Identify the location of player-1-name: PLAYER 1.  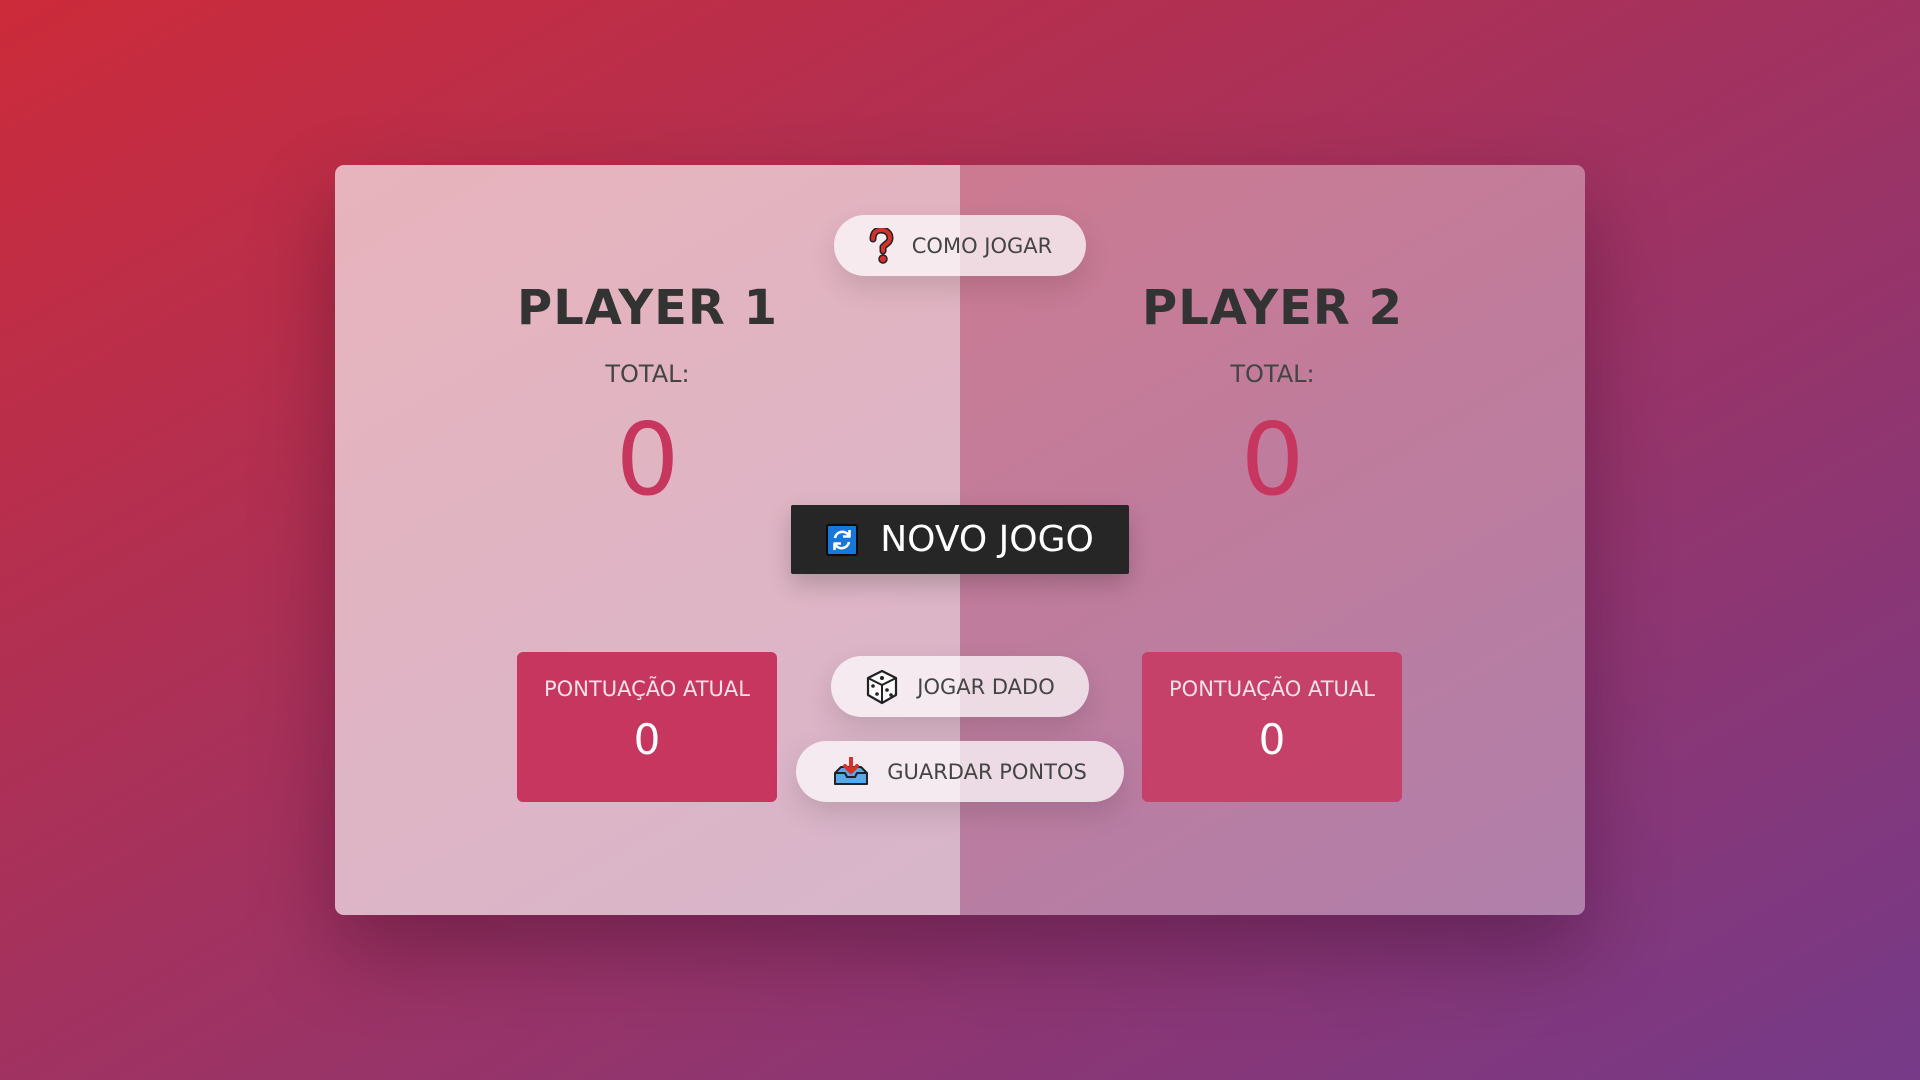
(647, 308).